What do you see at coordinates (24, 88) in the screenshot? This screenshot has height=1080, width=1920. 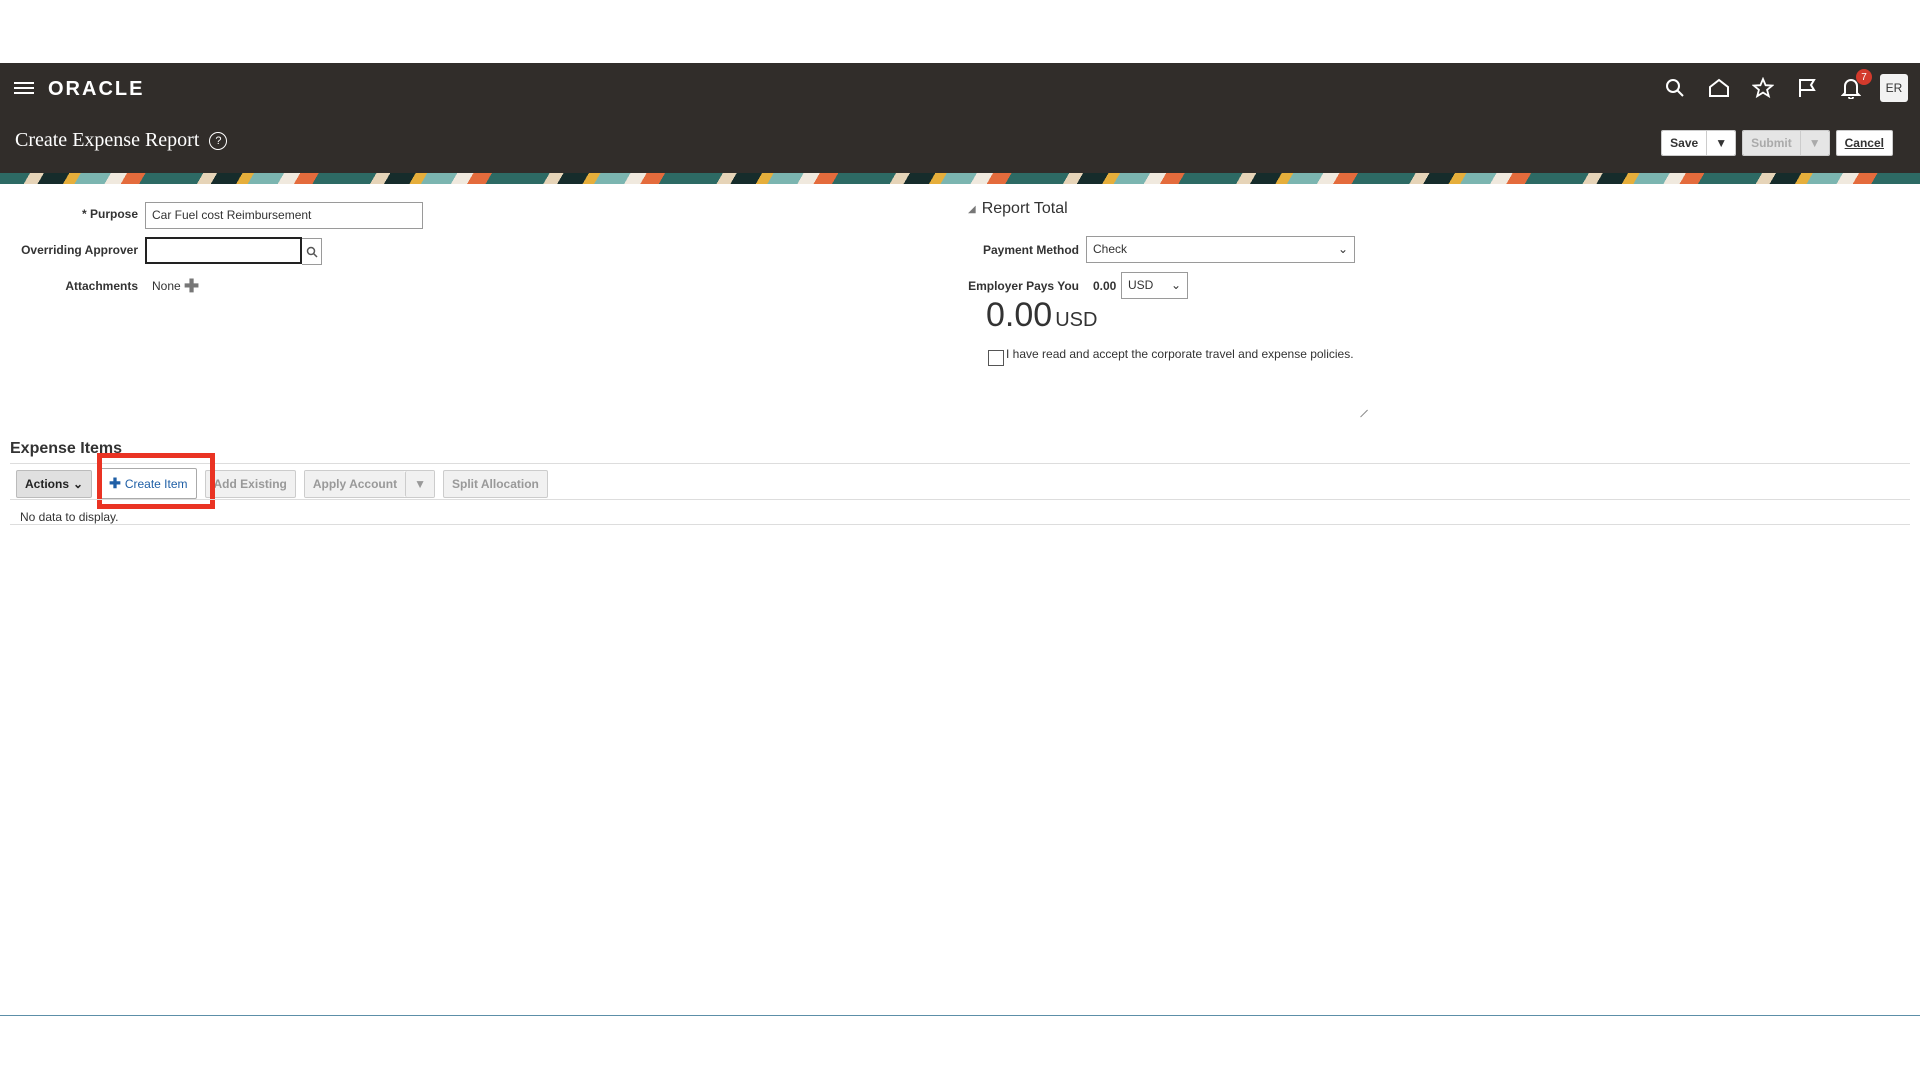 I see `menu-icon` at bounding box center [24, 88].